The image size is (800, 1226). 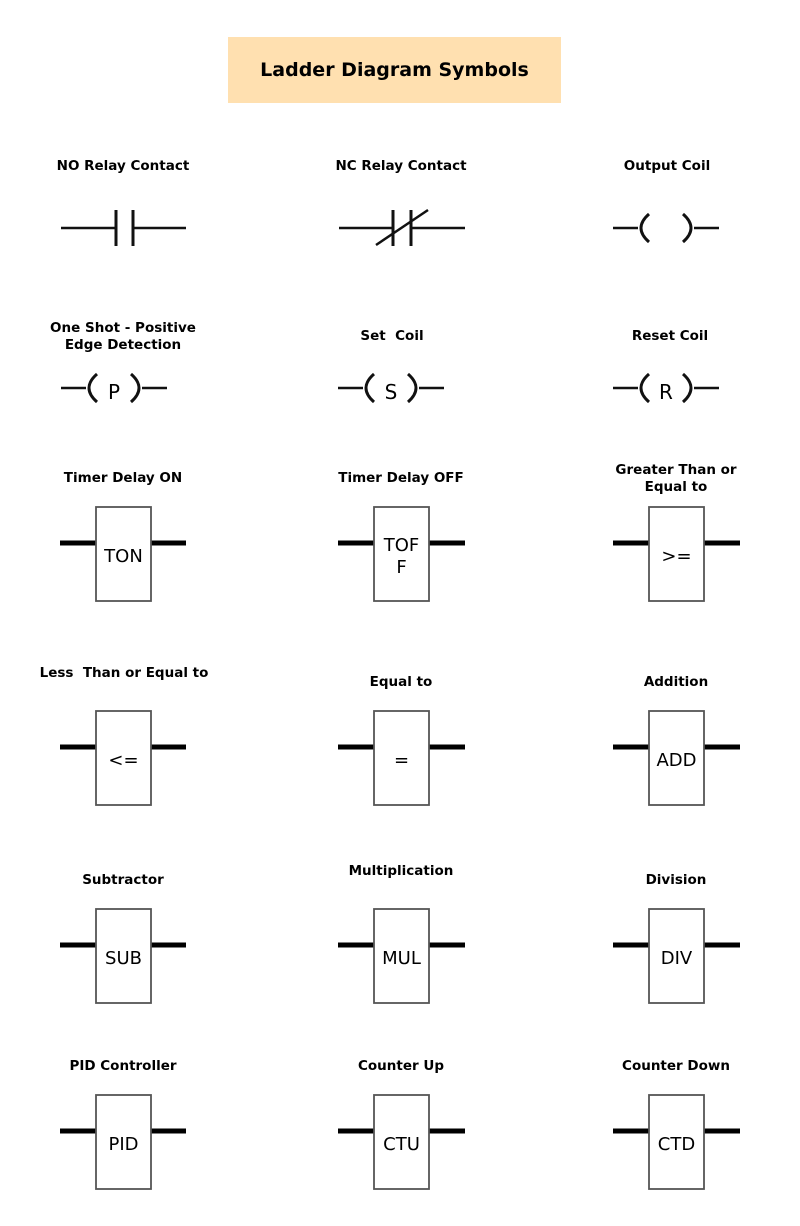 What do you see at coordinates (401, 567) in the screenshot?
I see `function-block-text: F` at bounding box center [401, 567].